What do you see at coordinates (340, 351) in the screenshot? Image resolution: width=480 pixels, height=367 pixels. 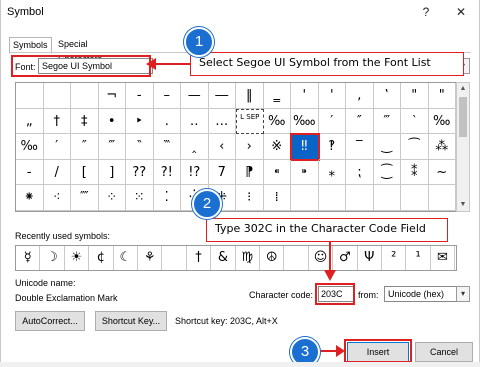 I see `callout-3-arrowhead` at bounding box center [340, 351].